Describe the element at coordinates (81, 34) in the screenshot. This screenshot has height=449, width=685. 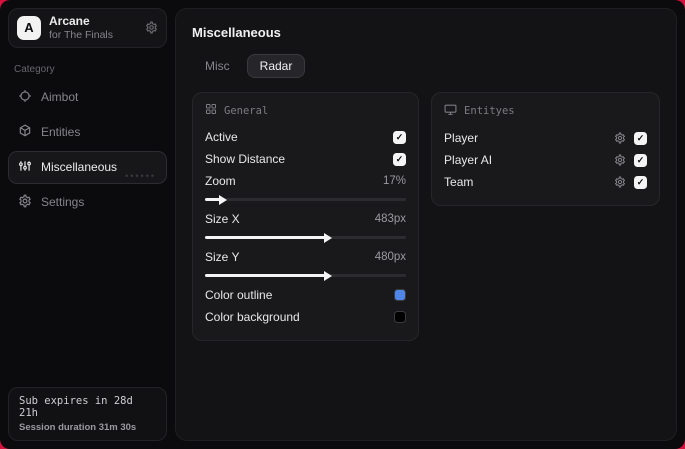
I see `app-subtitle: for The Finals` at that location.